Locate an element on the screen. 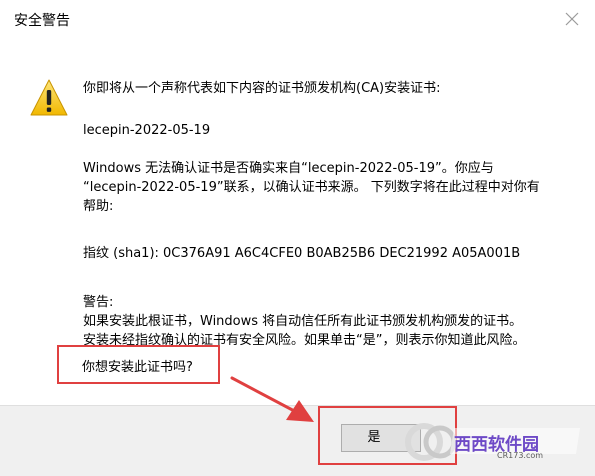 Image resolution: width=595 pixels, height=476 pixels. annotation-arrow is located at coordinates (272, 399).